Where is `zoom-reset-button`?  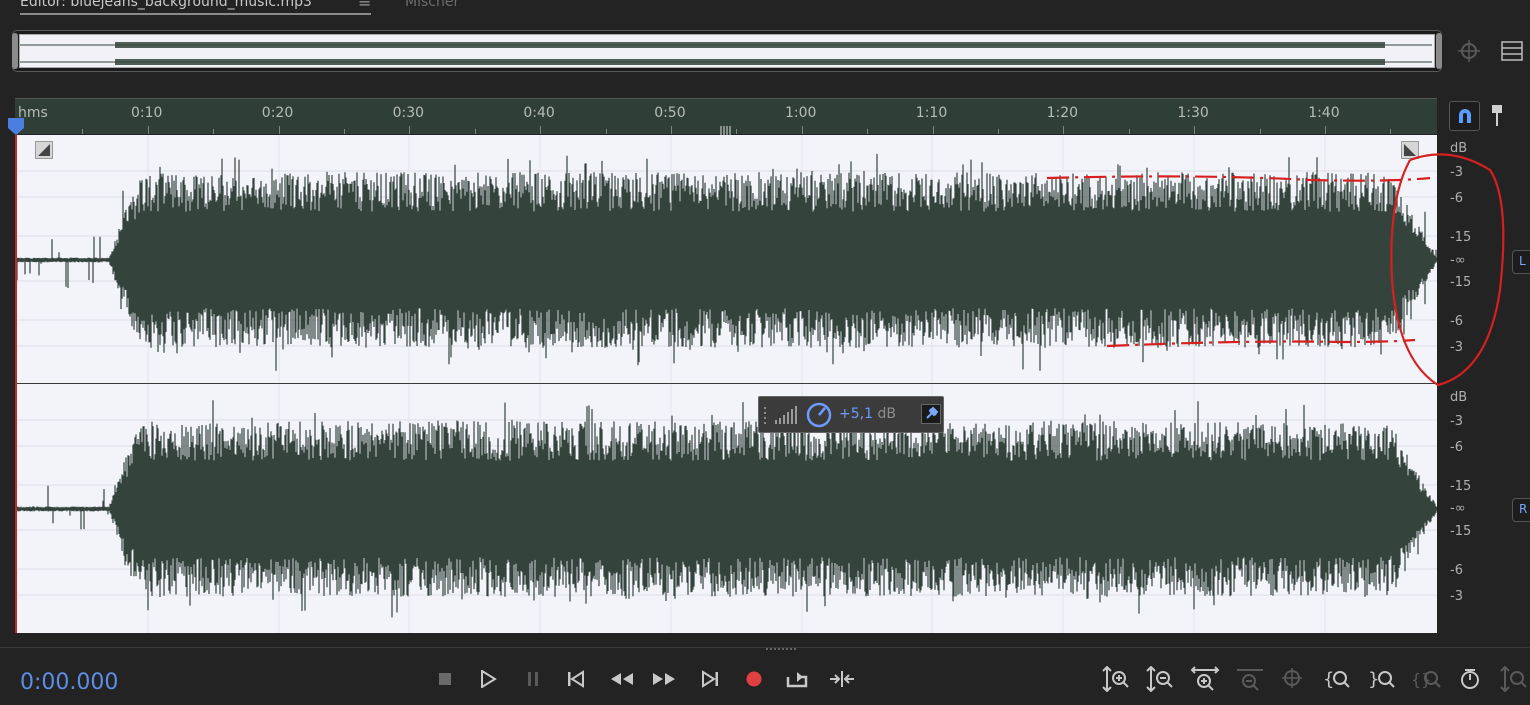
zoom-reset-button is located at coordinates (1470, 679).